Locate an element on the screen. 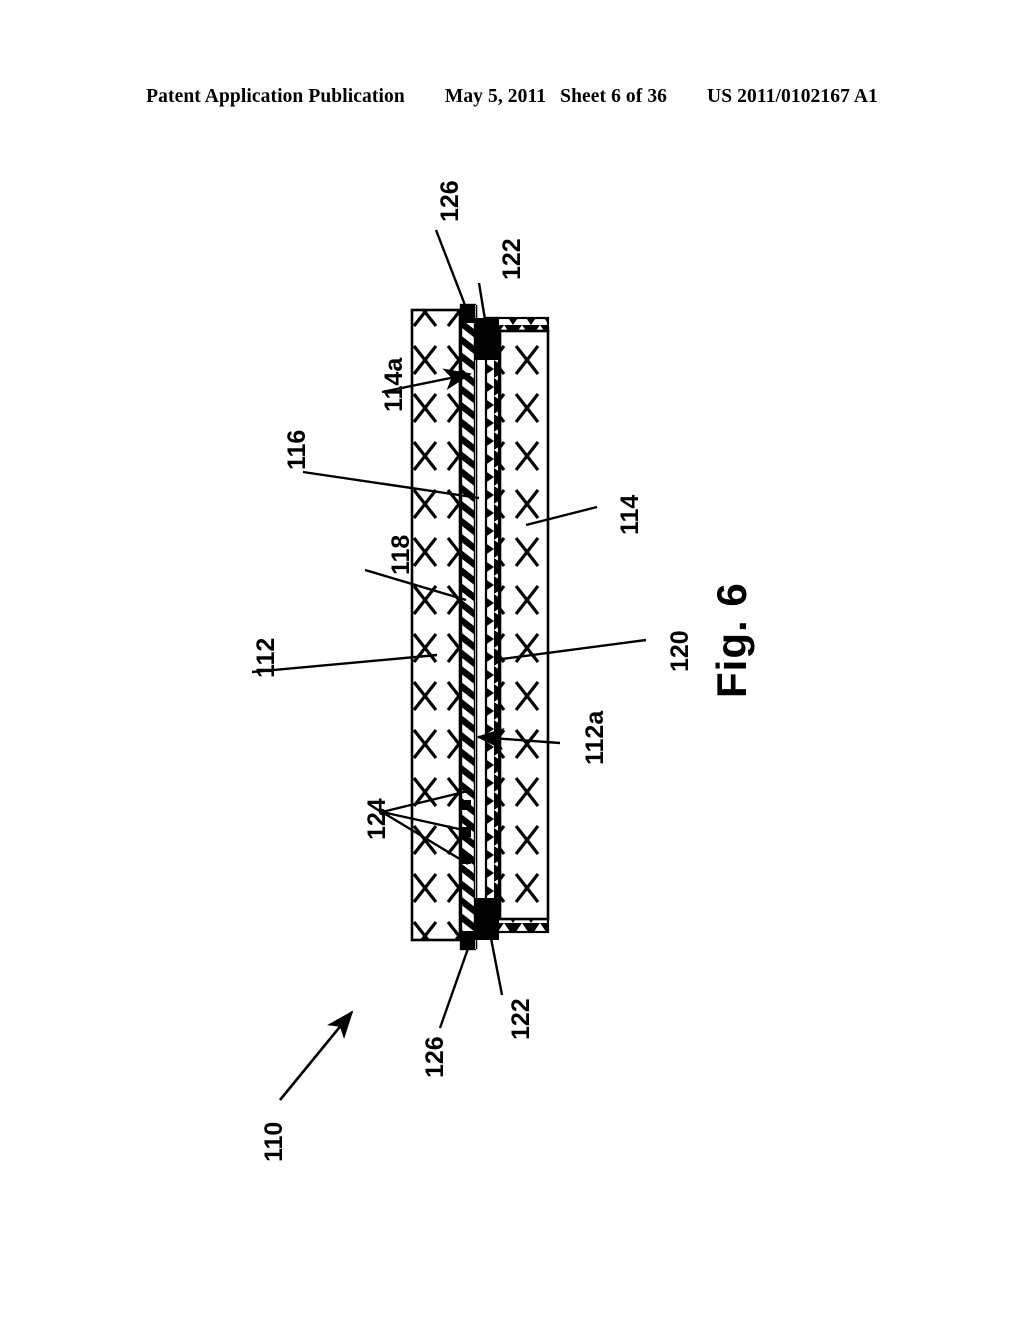 This screenshot has width=1024, height=1320. label-118: 118 is located at coordinates (401, 554).